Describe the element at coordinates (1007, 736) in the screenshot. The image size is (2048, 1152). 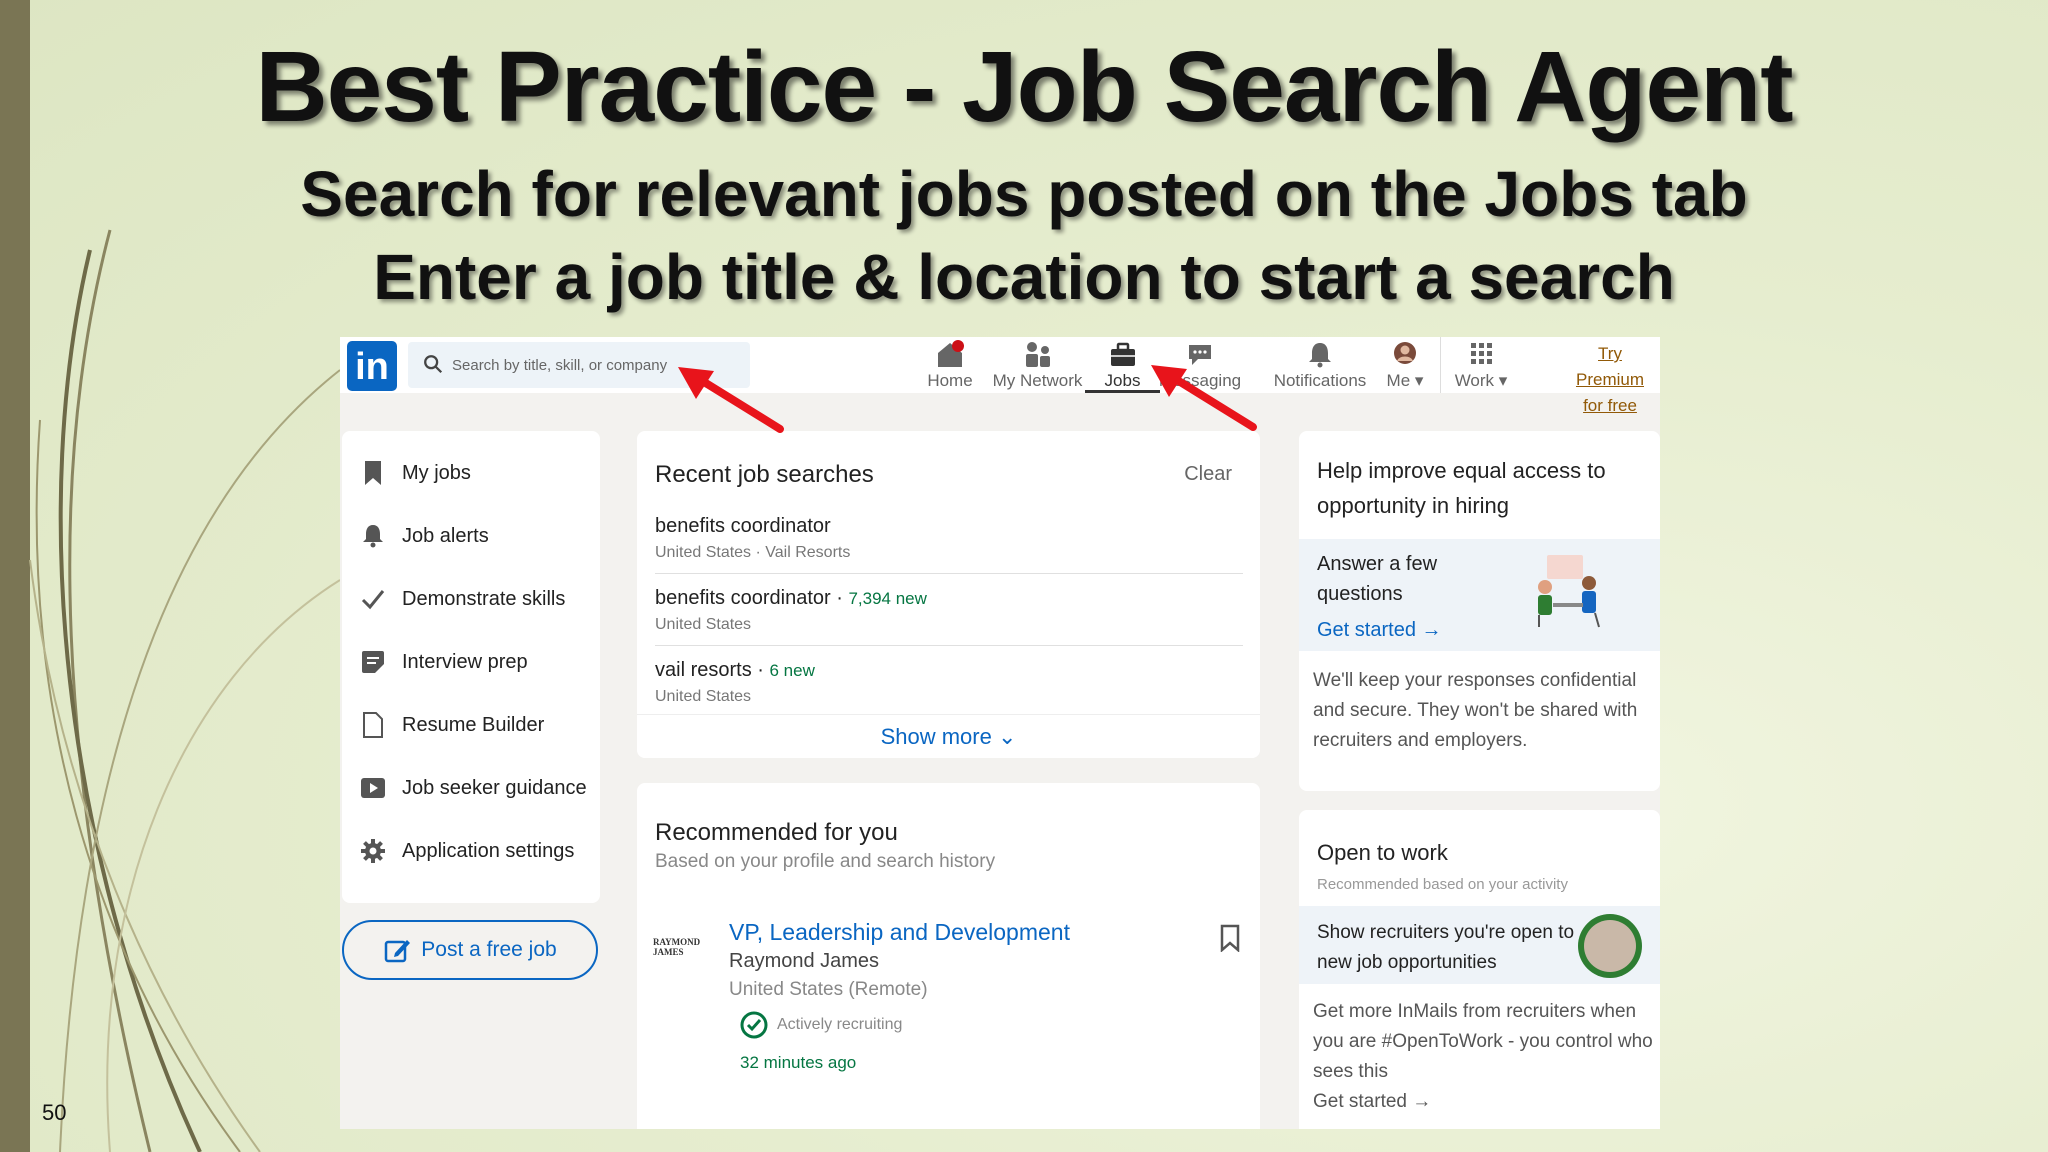
I see `chevron-down-icon: ⌄` at that location.